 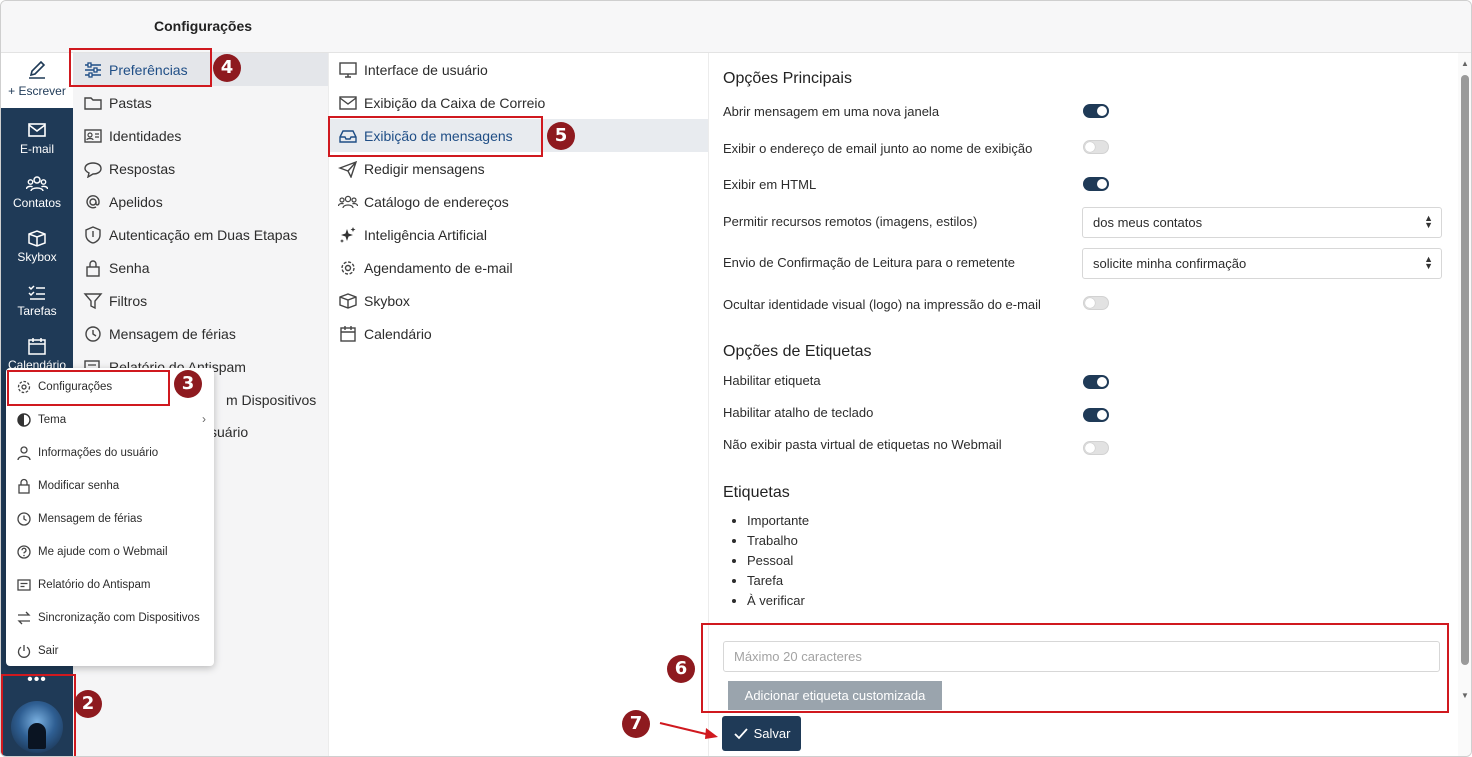 What do you see at coordinates (1096, 111) in the screenshot?
I see `toggle-open-new-window` at bounding box center [1096, 111].